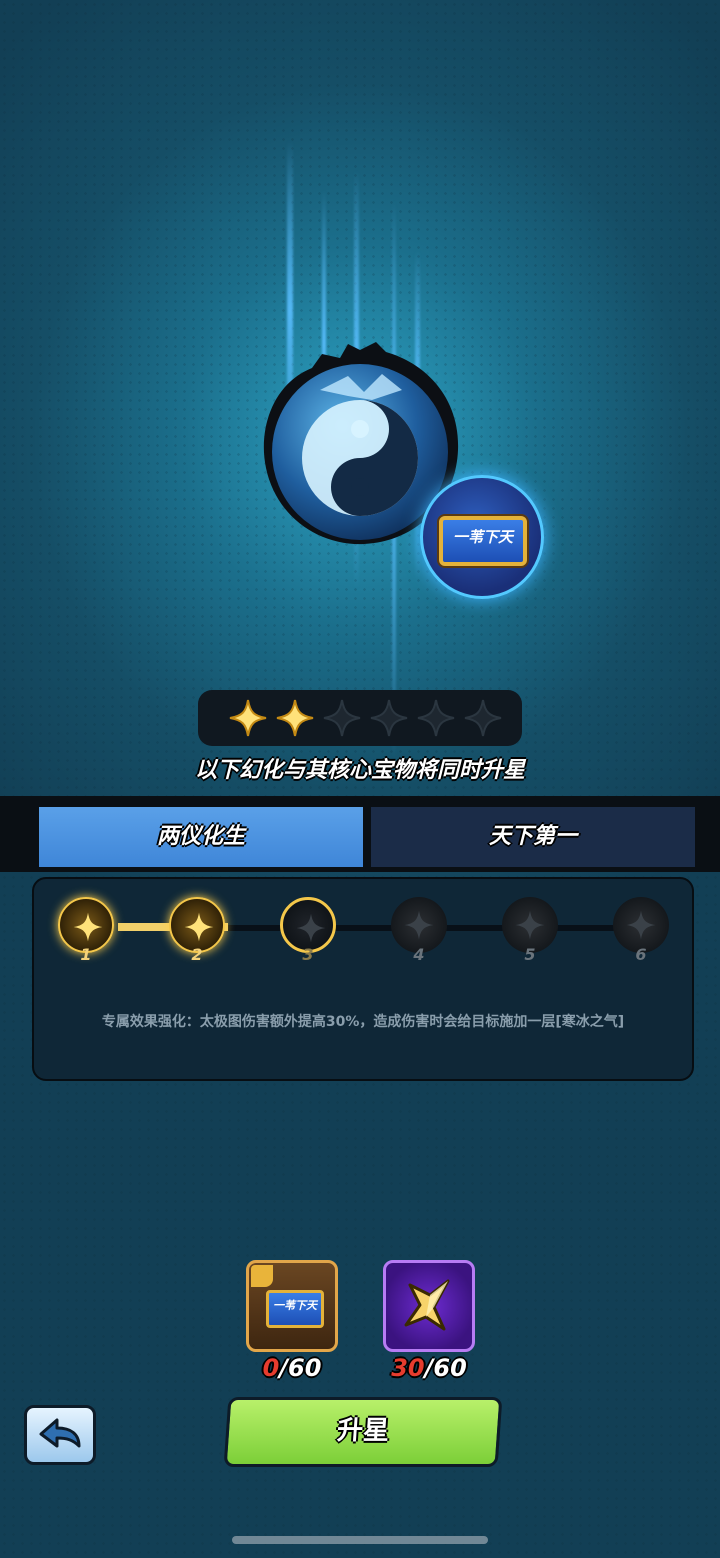 The height and width of the screenshot is (1558, 720). Describe the element at coordinates (86, 954) in the screenshot. I see `star-level-number: 1` at that location.